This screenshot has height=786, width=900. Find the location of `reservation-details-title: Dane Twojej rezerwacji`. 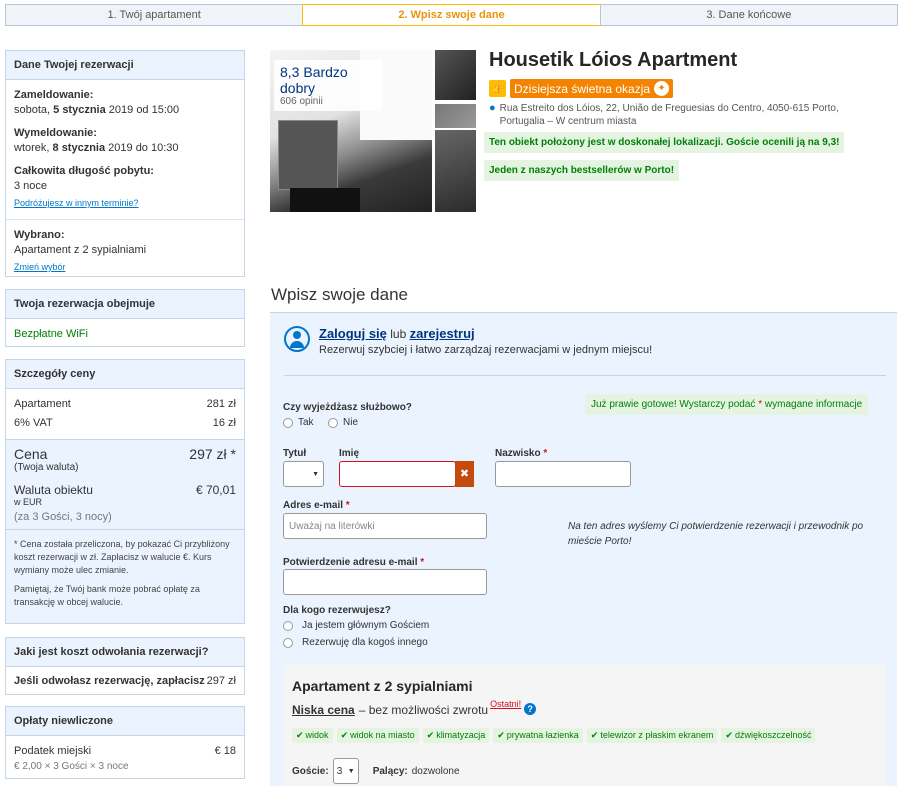

reservation-details-title: Dane Twojej rezerwacji is located at coordinates (125, 65).